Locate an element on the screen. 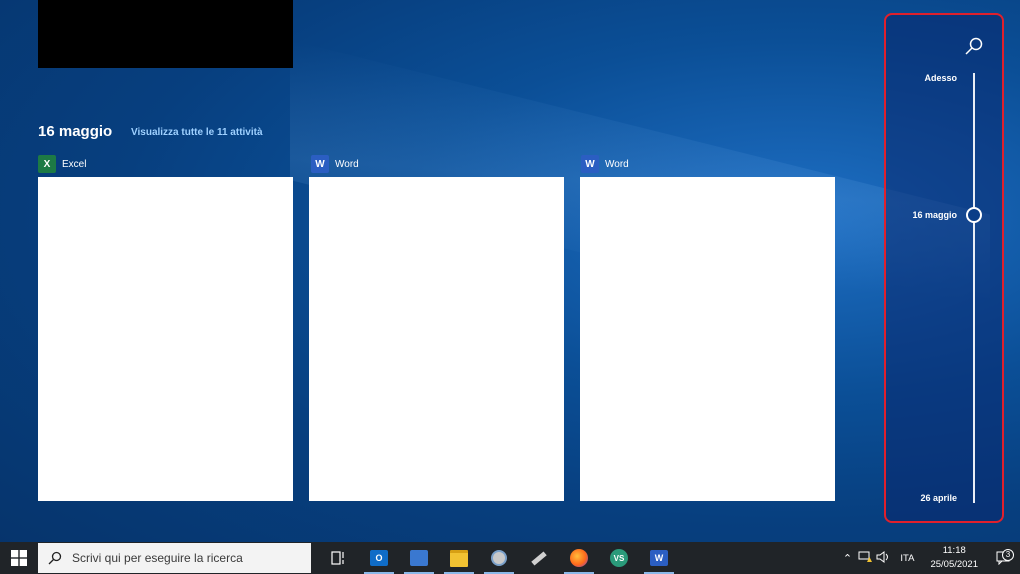 The width and height of the screenshot is (1020, 574). windows-icon is located at coordinates (19, 558).